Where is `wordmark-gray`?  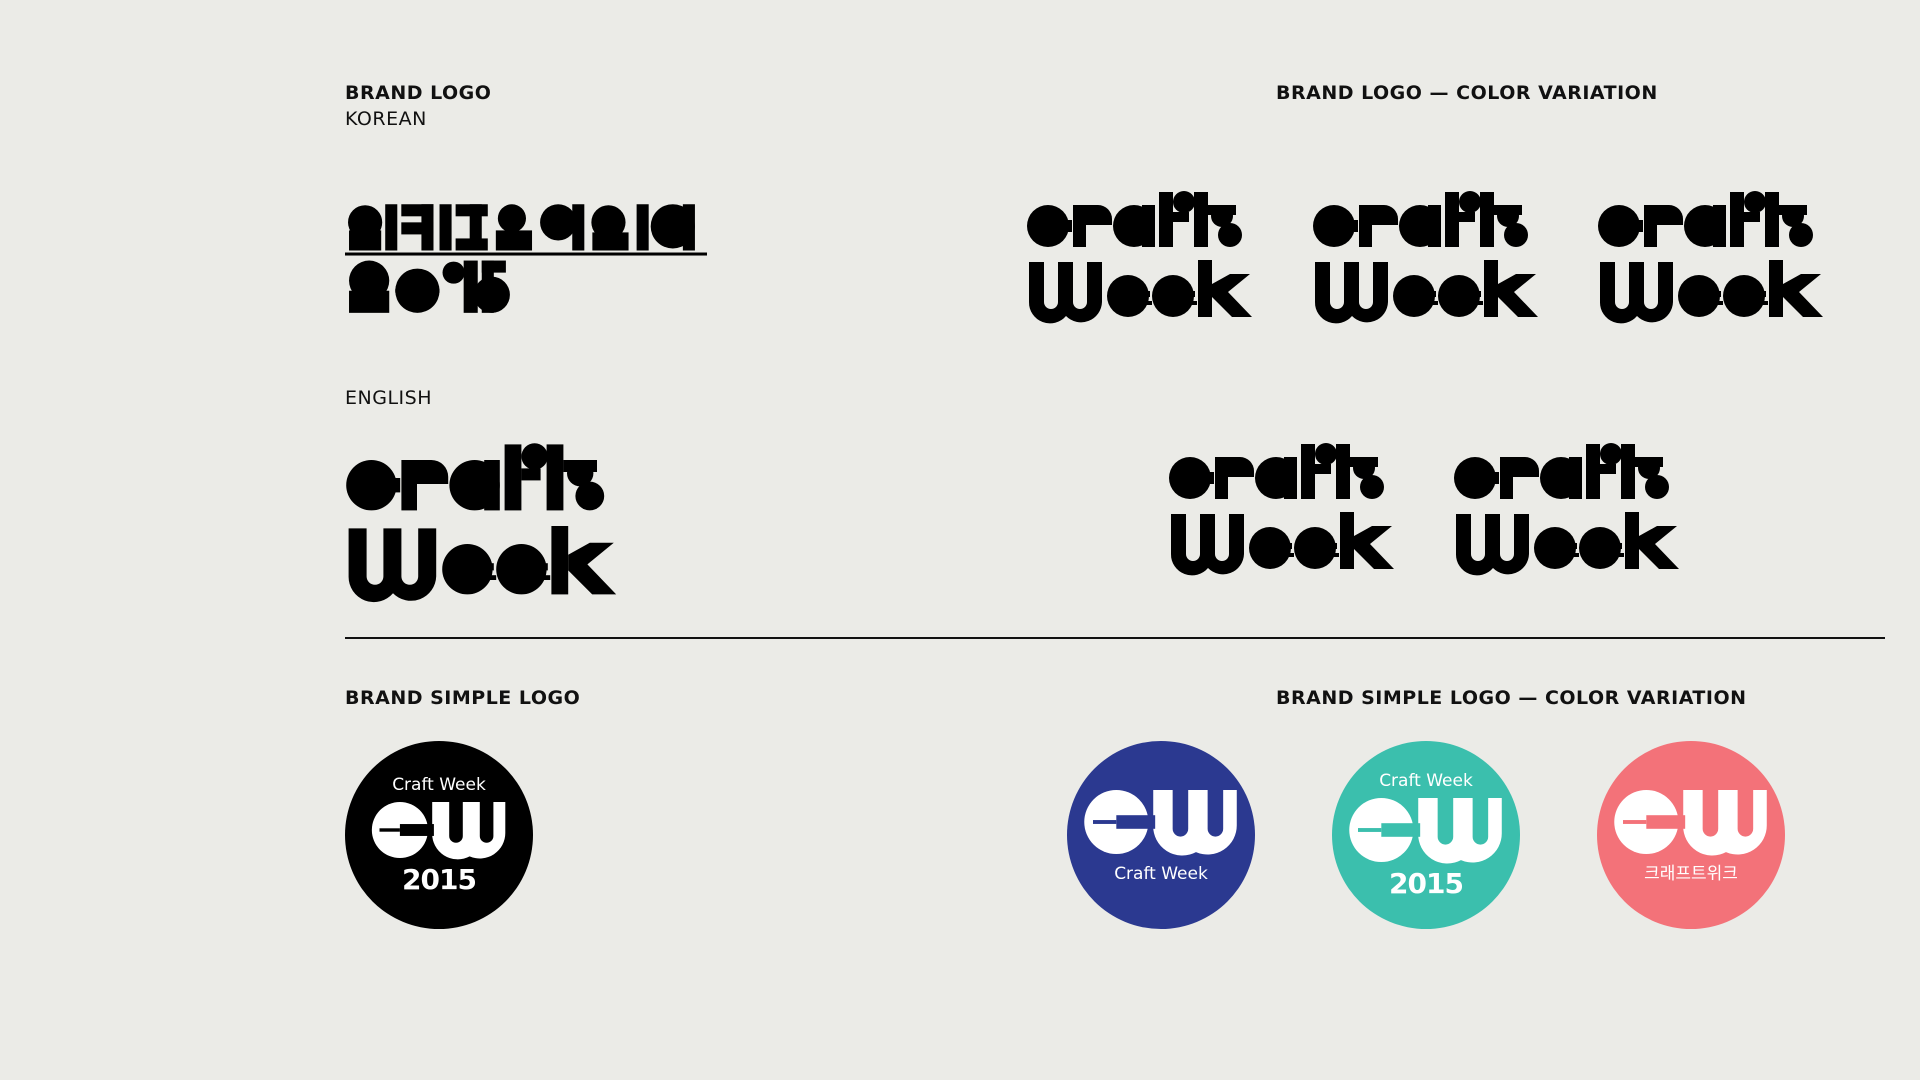
wordmark-gray is located at coordinates (1283, 507).